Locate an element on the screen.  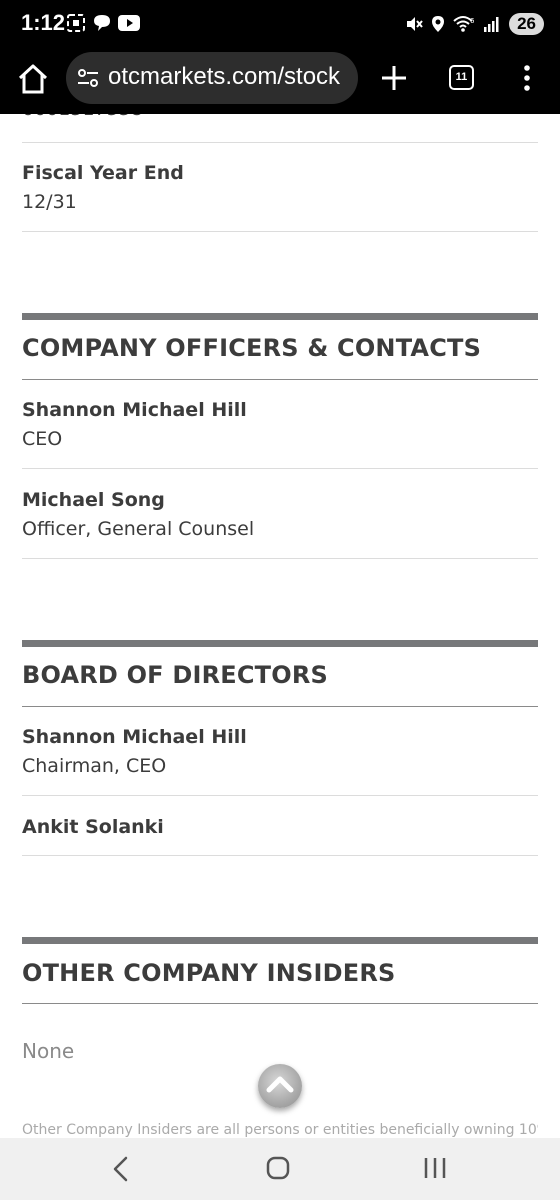
officer-name: Shannon Michael Hill is located at coordinates (134, 410).